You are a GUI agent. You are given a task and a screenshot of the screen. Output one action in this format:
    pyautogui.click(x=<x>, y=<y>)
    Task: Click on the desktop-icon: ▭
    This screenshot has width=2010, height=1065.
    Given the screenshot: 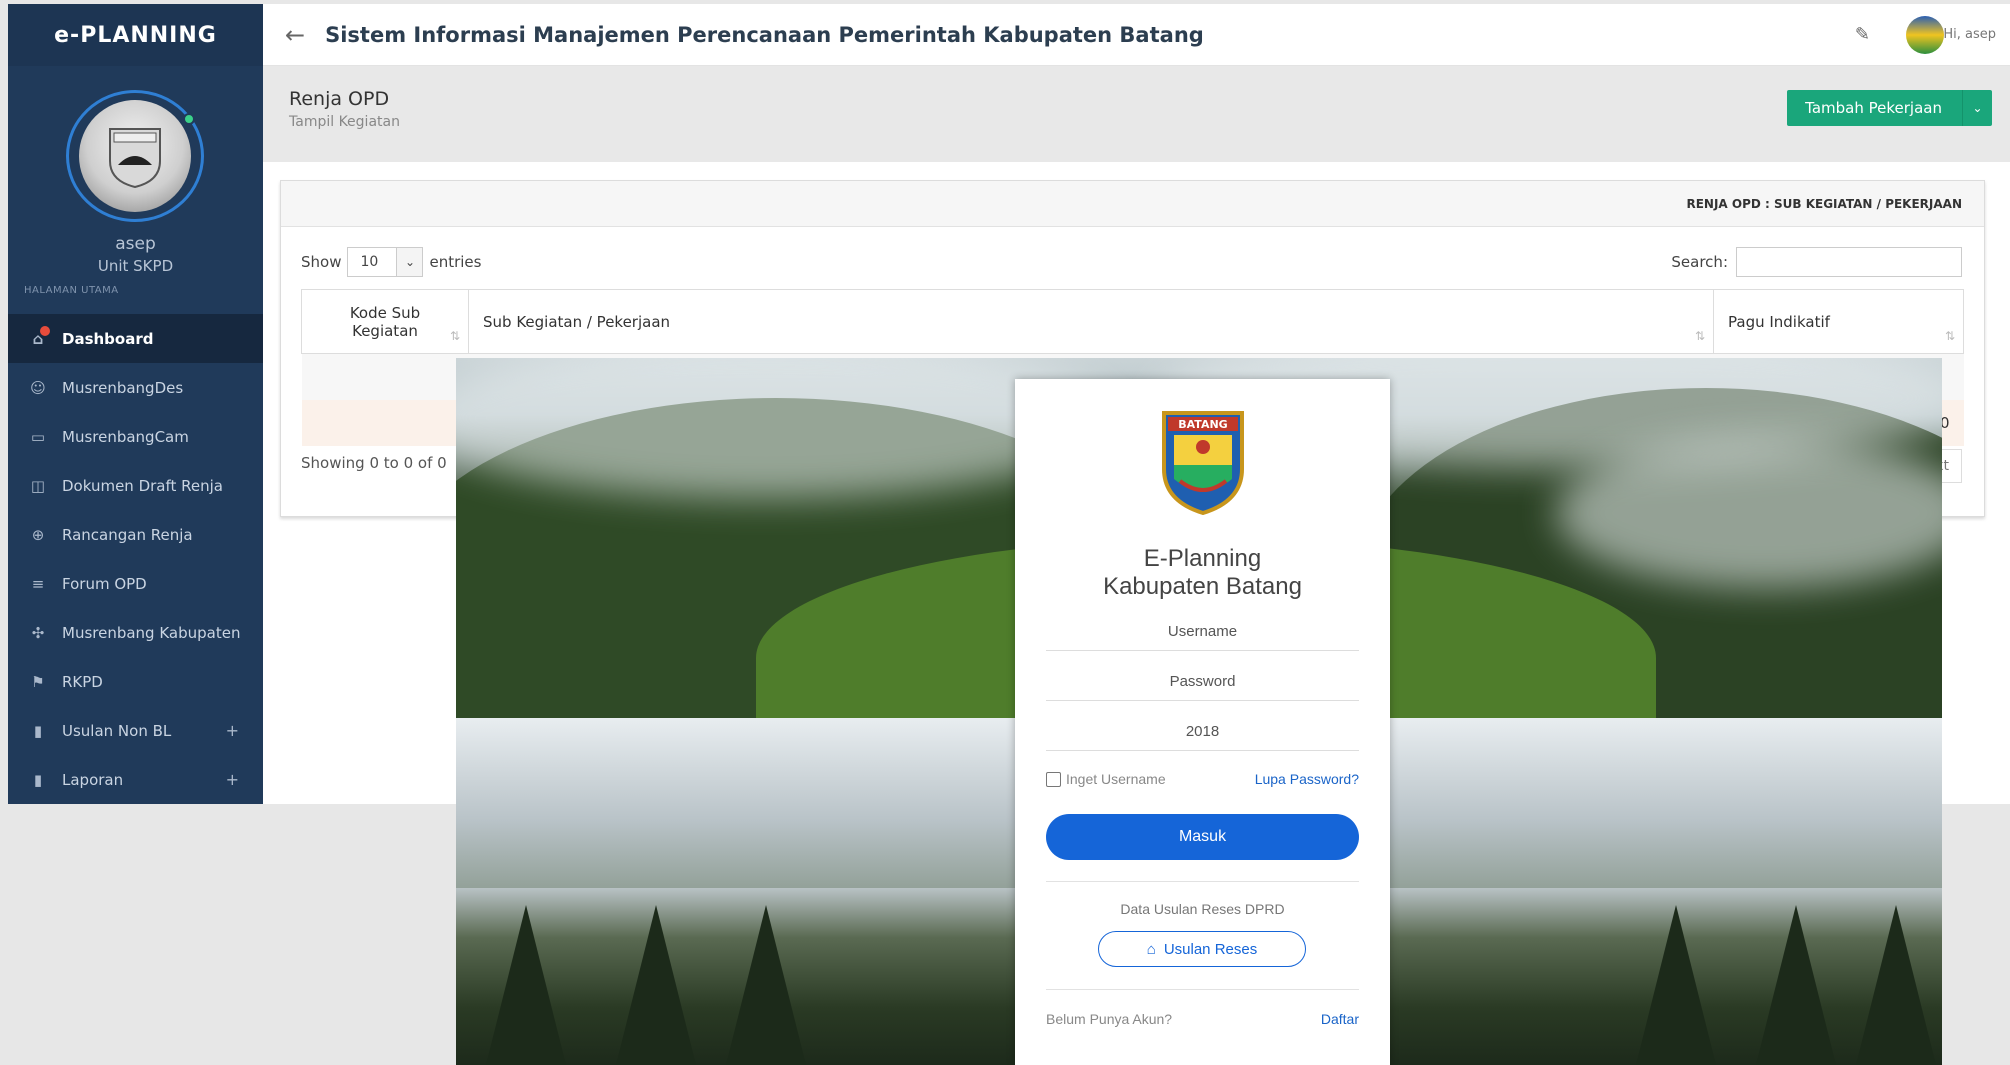 What is the action you would take?
    pyautogui.click(x=38, y=436)
    